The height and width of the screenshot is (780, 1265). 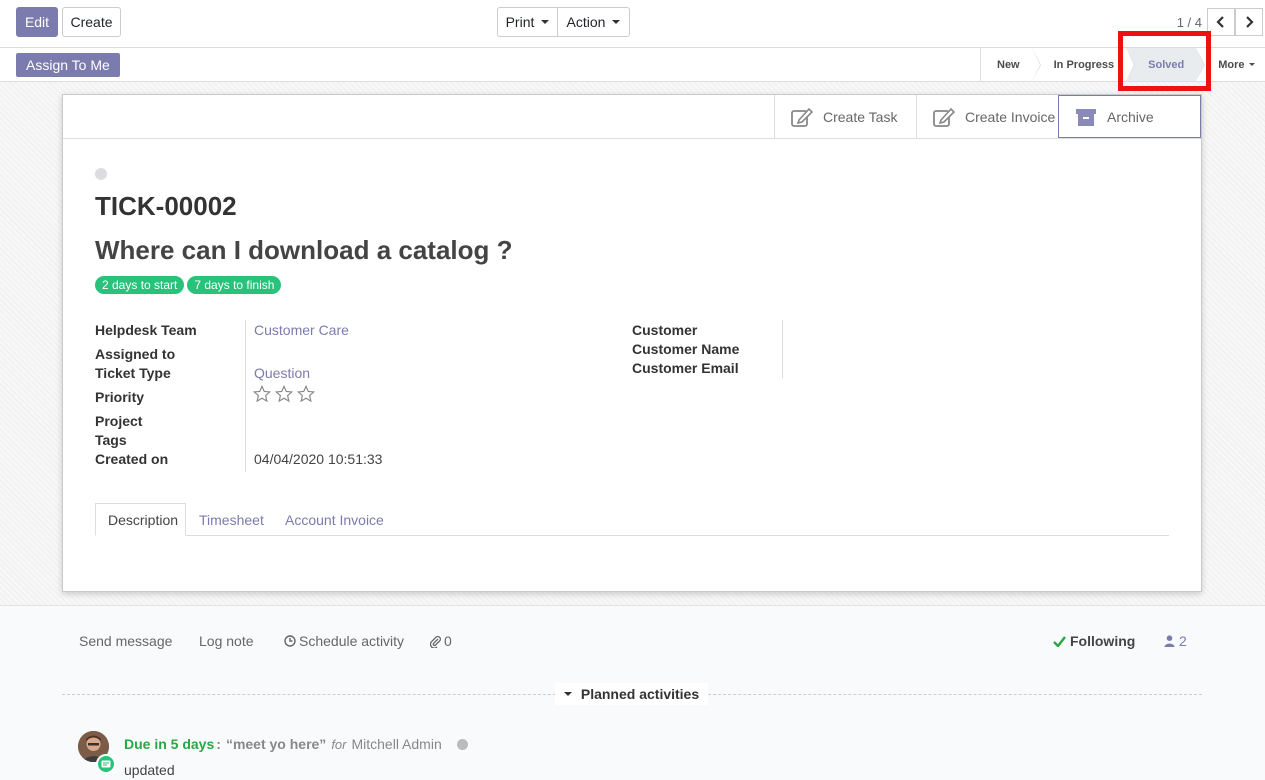 I want to click on assign-to-me-label: Assign To Me, so click(x=68, y=65).